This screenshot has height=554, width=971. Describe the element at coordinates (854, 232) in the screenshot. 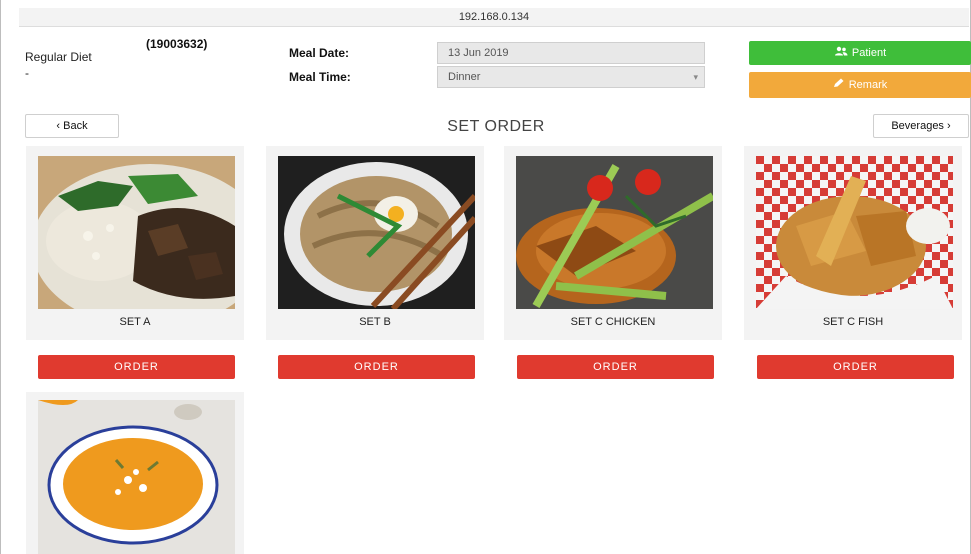

I see `set-c-fish-photo` at that location.